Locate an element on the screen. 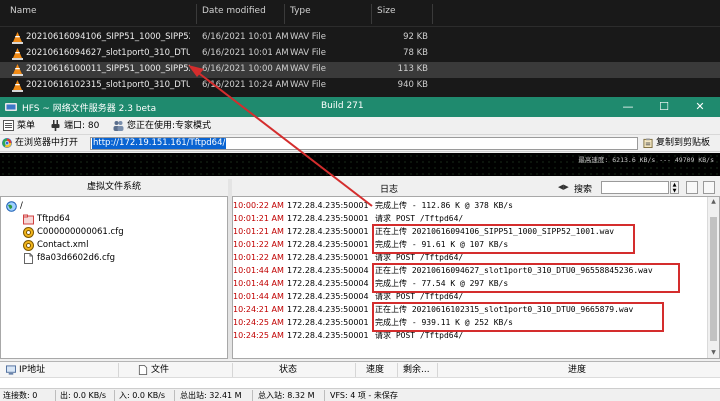  column-file: 文件 is located at coordinates (153, 370).